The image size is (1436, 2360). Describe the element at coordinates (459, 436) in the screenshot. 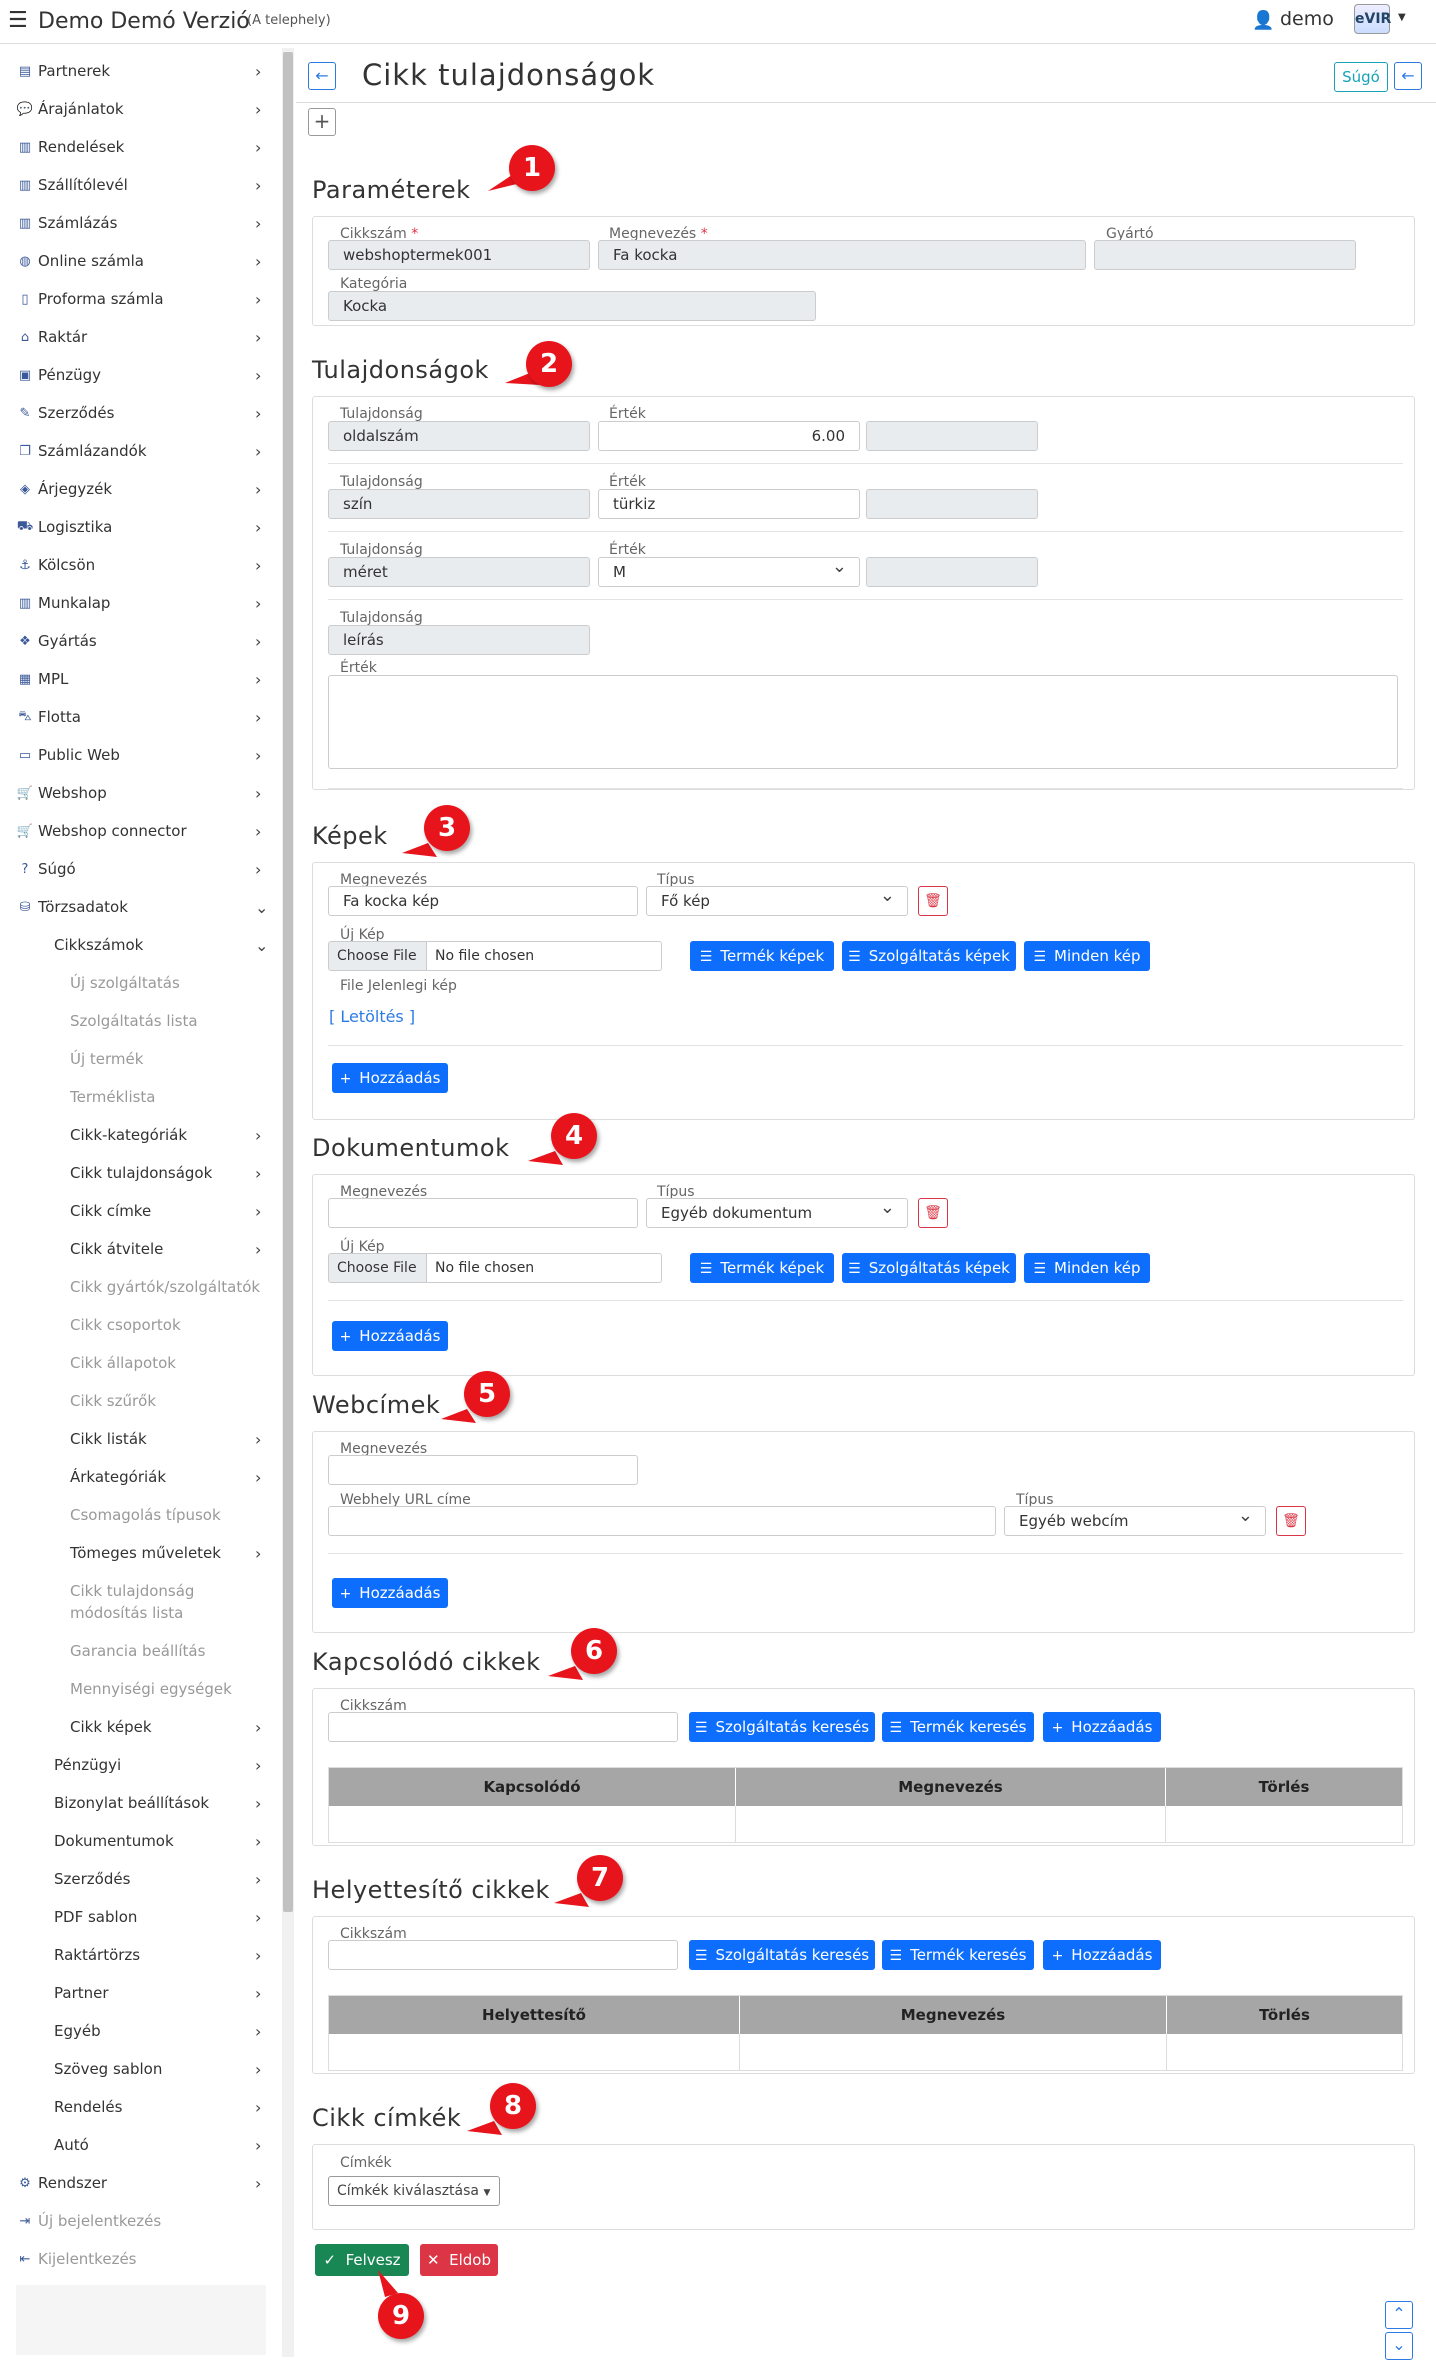

I see `property-name-field: oldalszám` at that location.